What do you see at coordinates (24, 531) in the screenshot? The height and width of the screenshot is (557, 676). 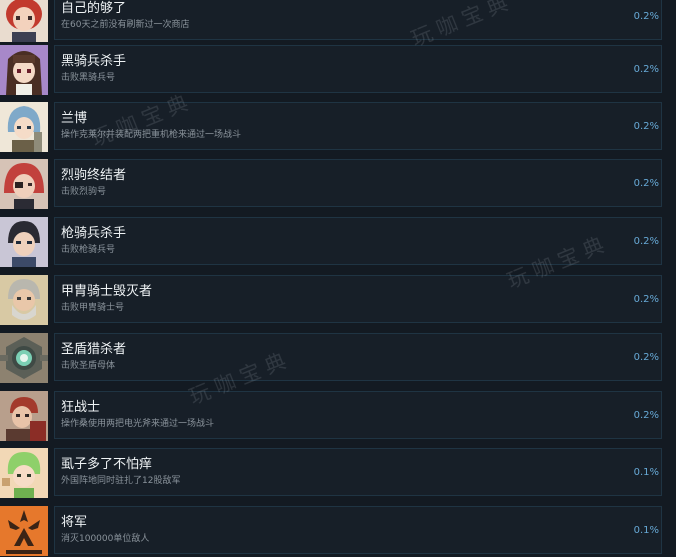 I see `general-emblem-icon` at bounding box center [24, 531].